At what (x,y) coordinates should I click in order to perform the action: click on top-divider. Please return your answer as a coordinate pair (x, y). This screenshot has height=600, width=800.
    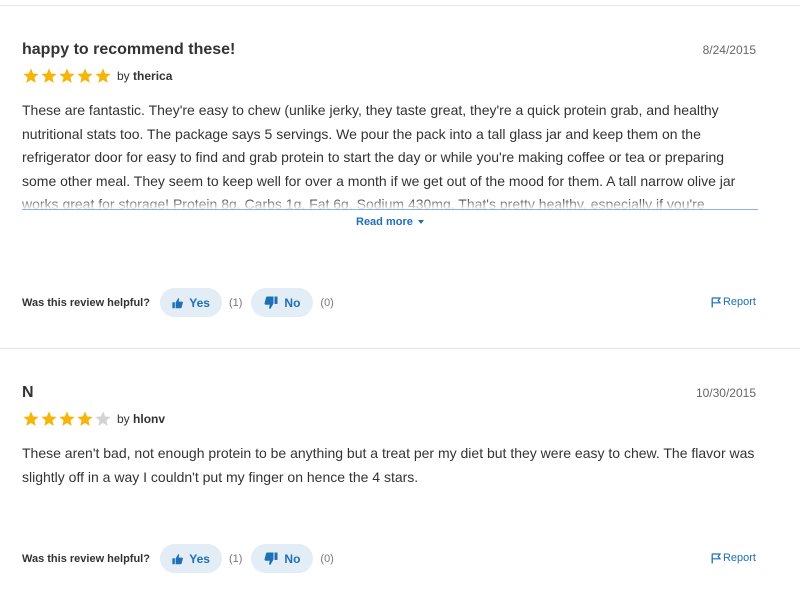
    Looking at the image, I should click on (400, 5).